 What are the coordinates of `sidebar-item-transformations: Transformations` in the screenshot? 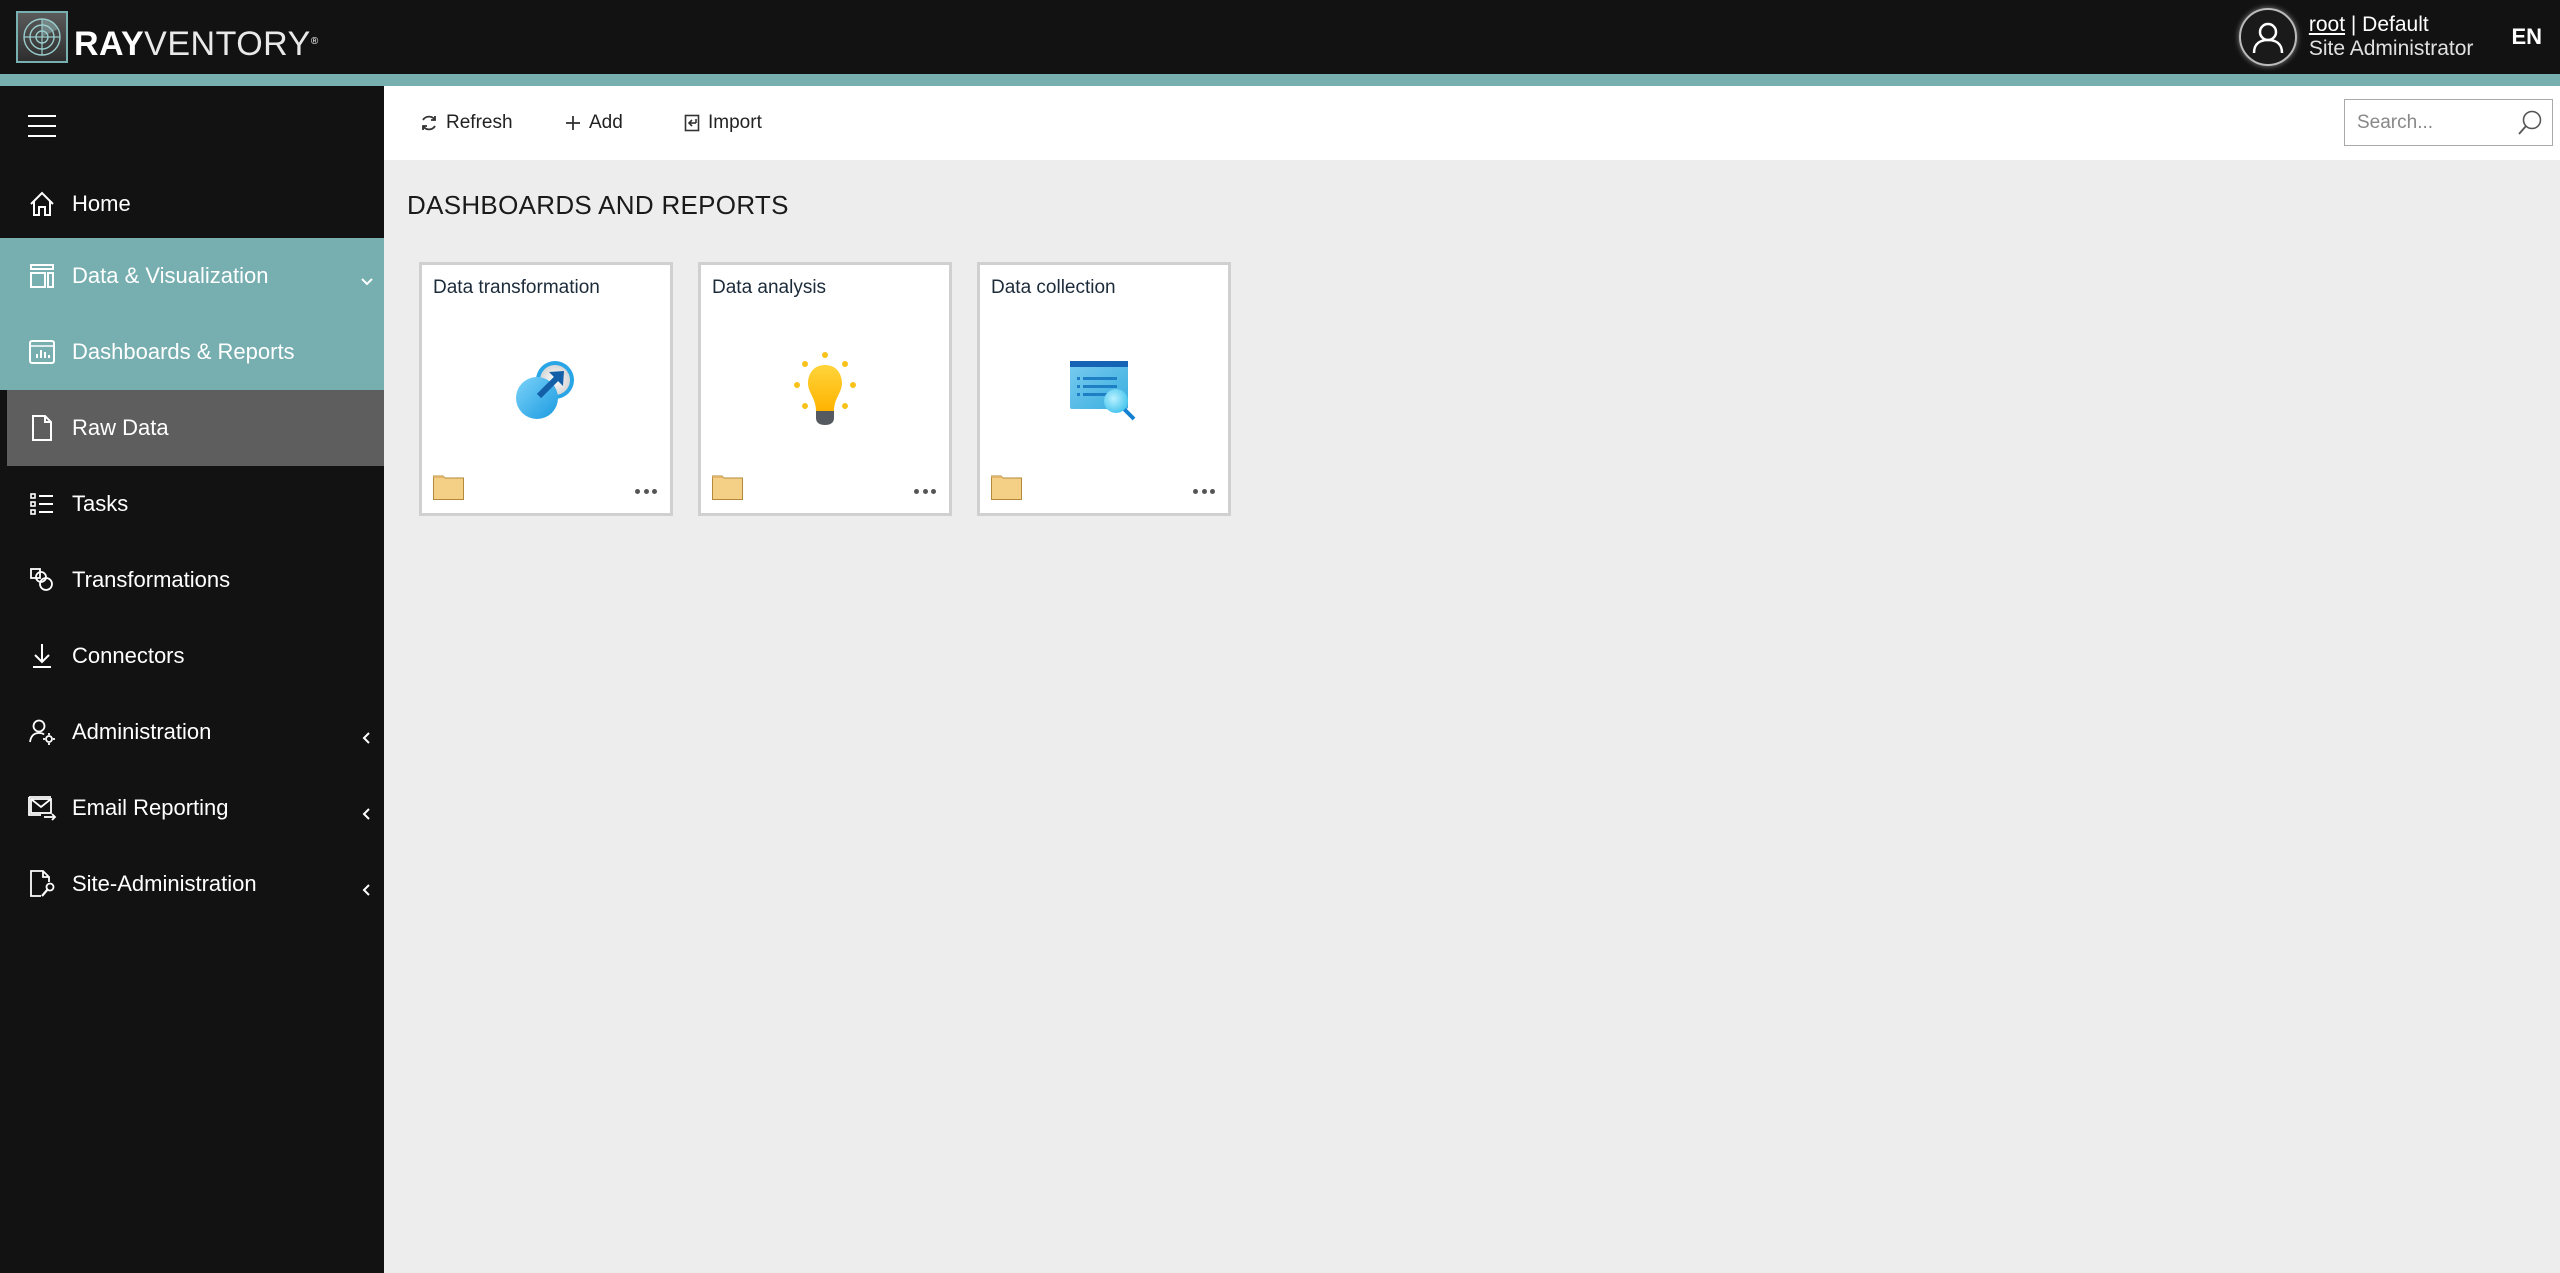 It's located at (192, 580).